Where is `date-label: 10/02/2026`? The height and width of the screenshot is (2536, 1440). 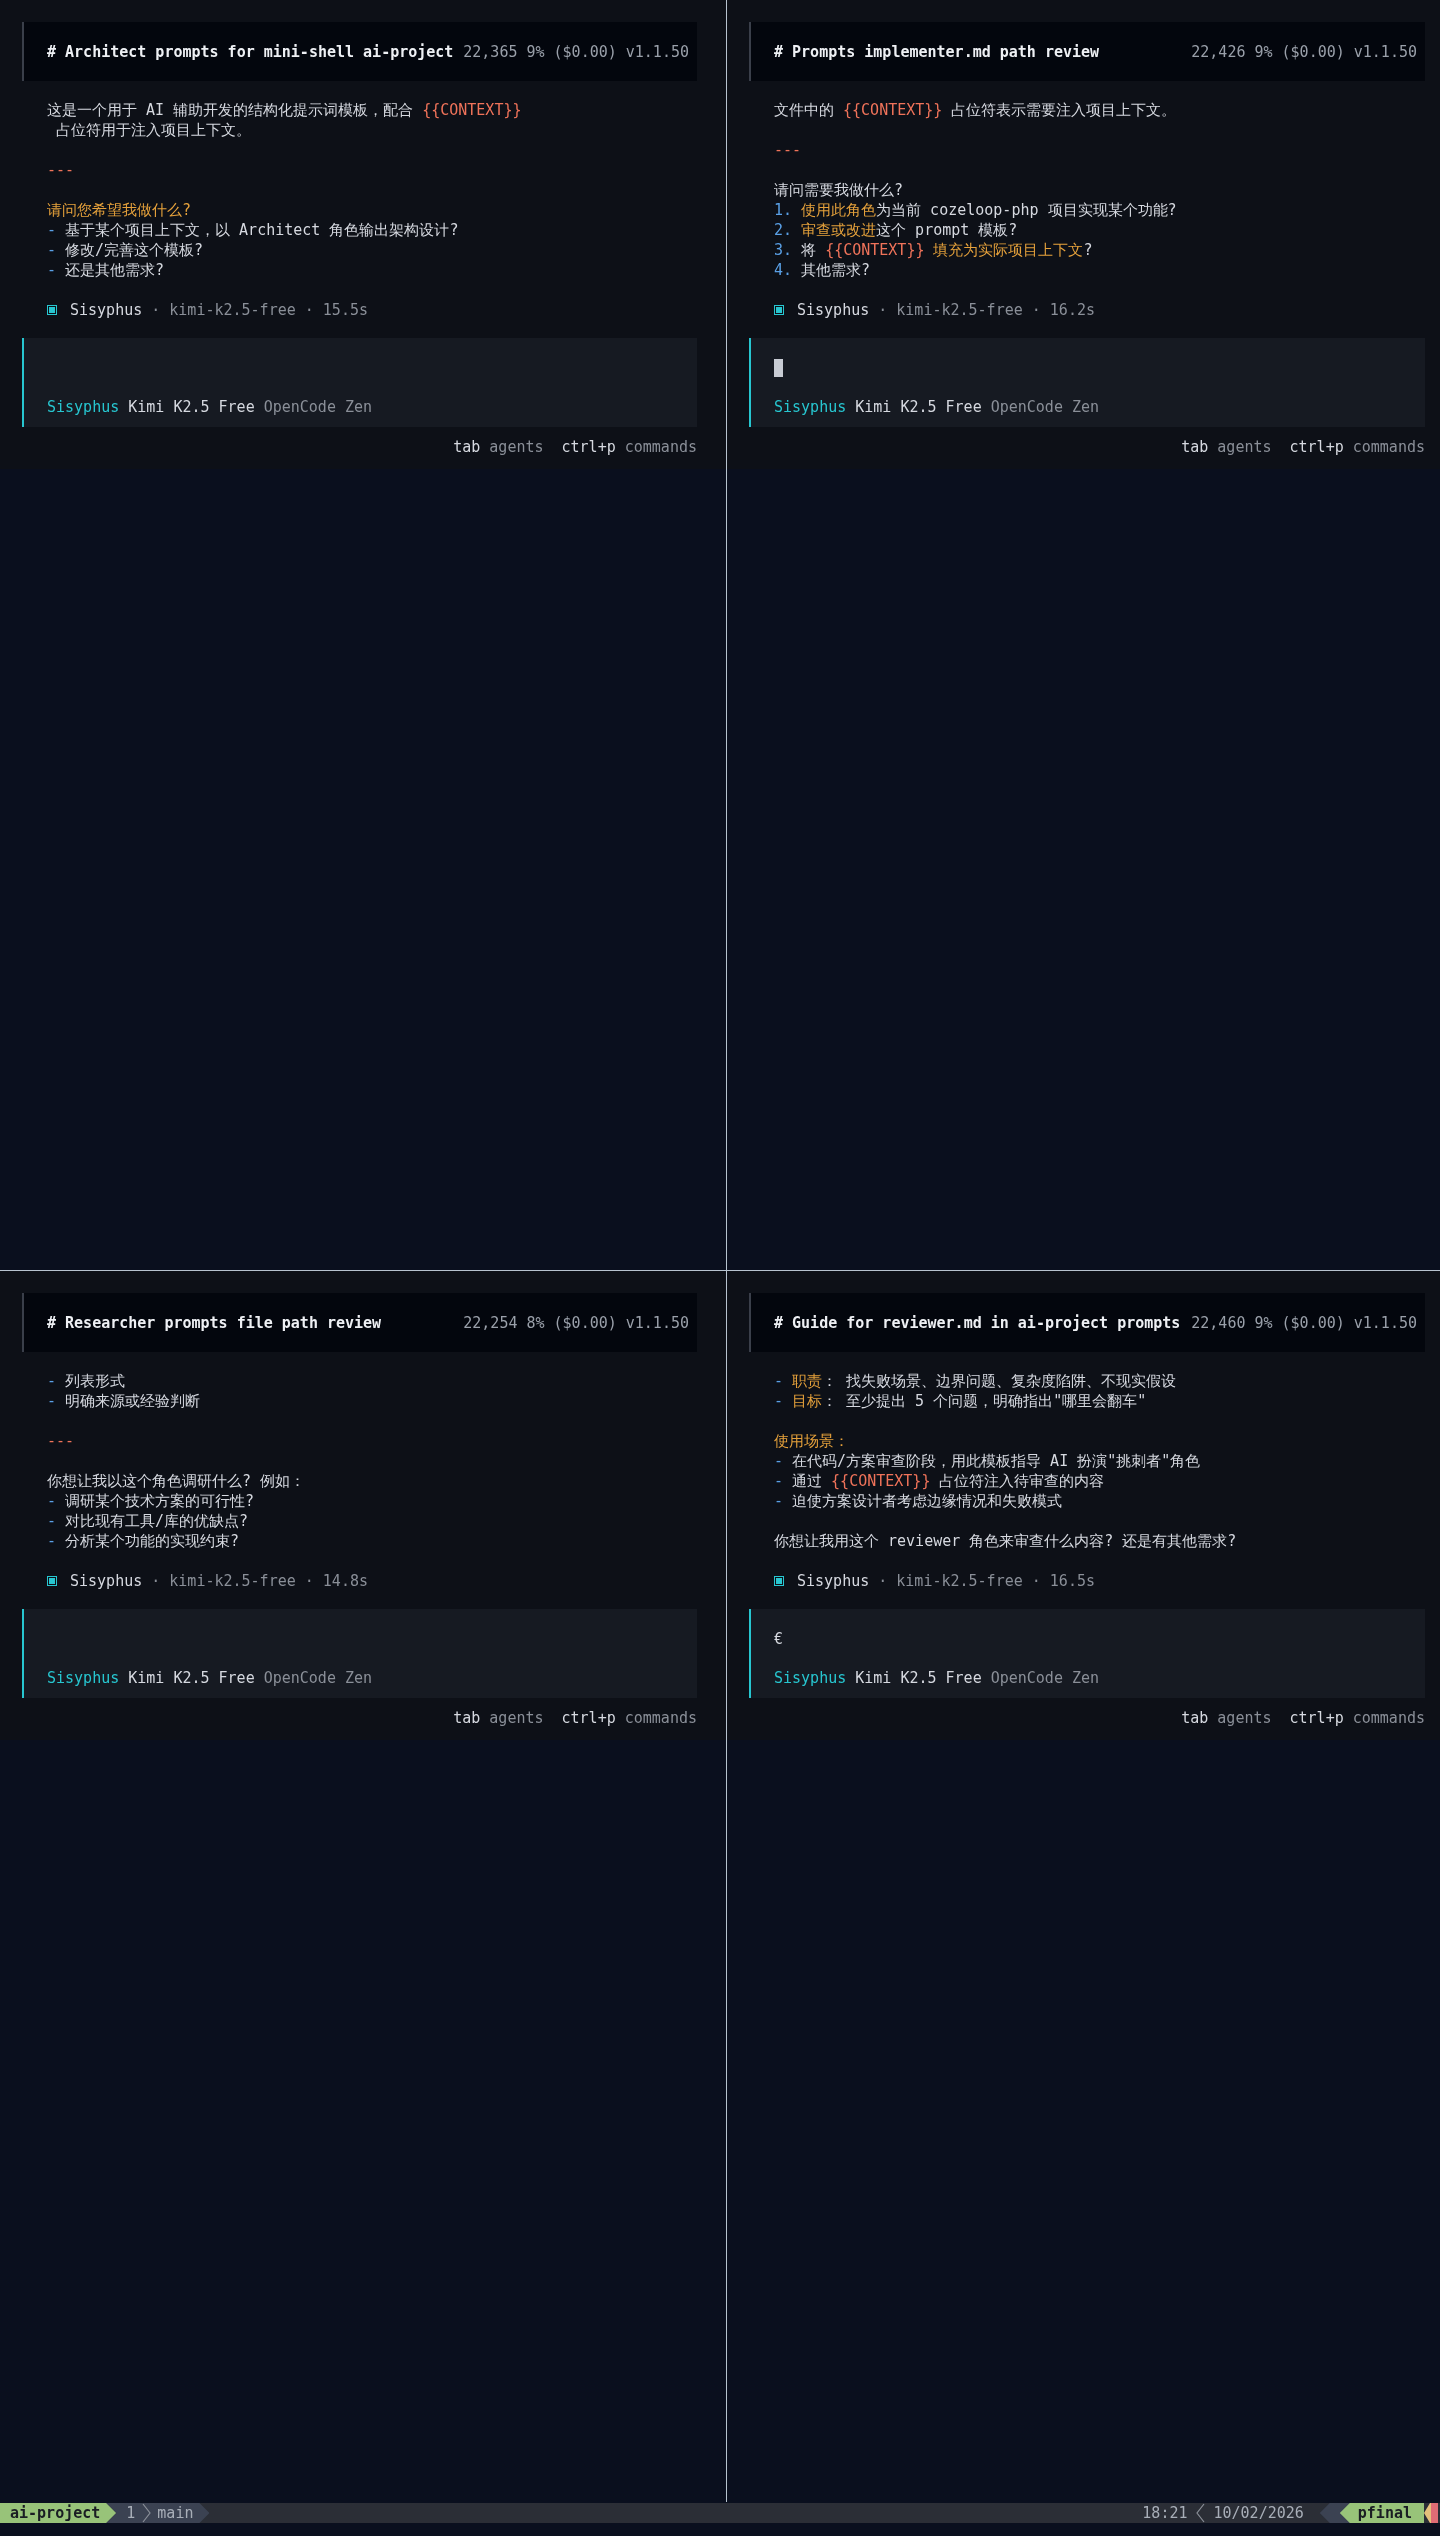
date-label: 10/02/2026 is located at coordinates (1258, 2513).